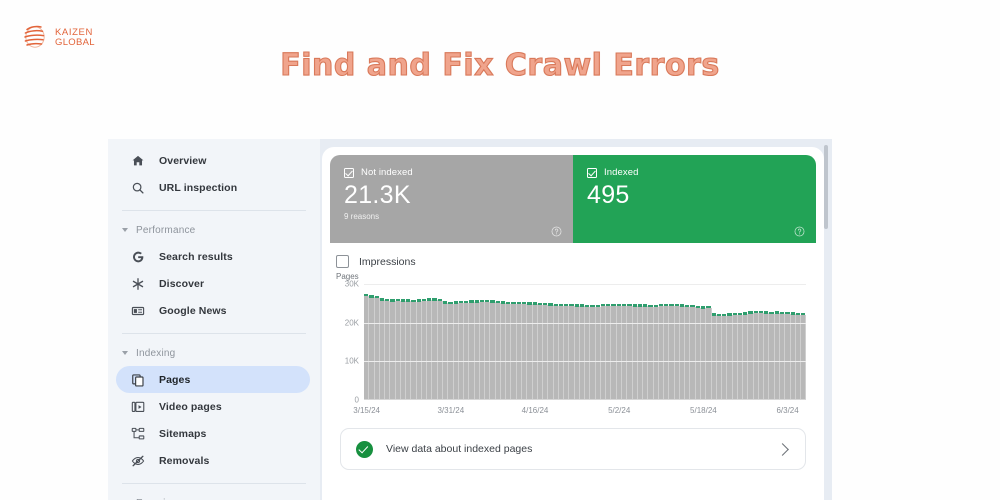  What do you see at coordinates (573, 449) in the screenshot?
I see `view-indexed-pages-link: View data about indexed pages` at bounding box center [573, 449].